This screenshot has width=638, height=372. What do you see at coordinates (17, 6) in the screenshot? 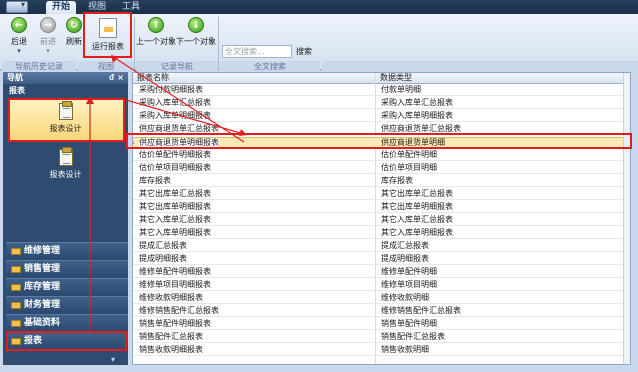
I see `application-menu-button` at bounding box center [17, 6].